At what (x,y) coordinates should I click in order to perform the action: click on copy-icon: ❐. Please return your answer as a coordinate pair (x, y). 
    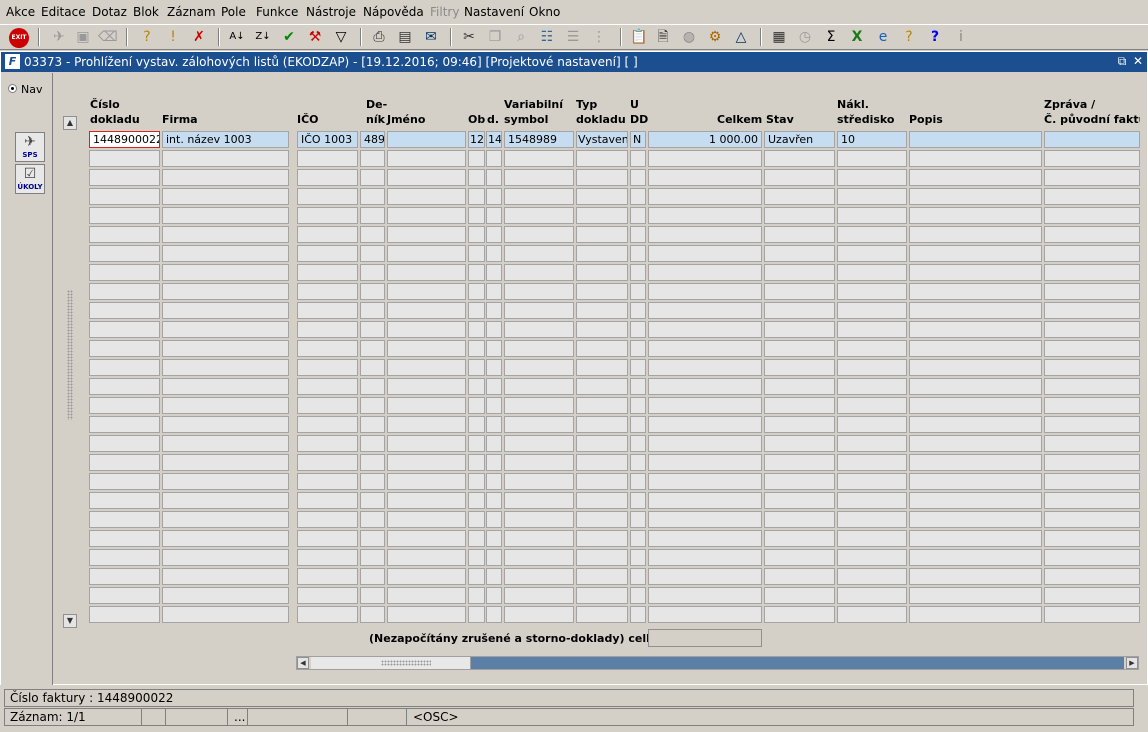
    Looking at the image, I should click on (495, 37).